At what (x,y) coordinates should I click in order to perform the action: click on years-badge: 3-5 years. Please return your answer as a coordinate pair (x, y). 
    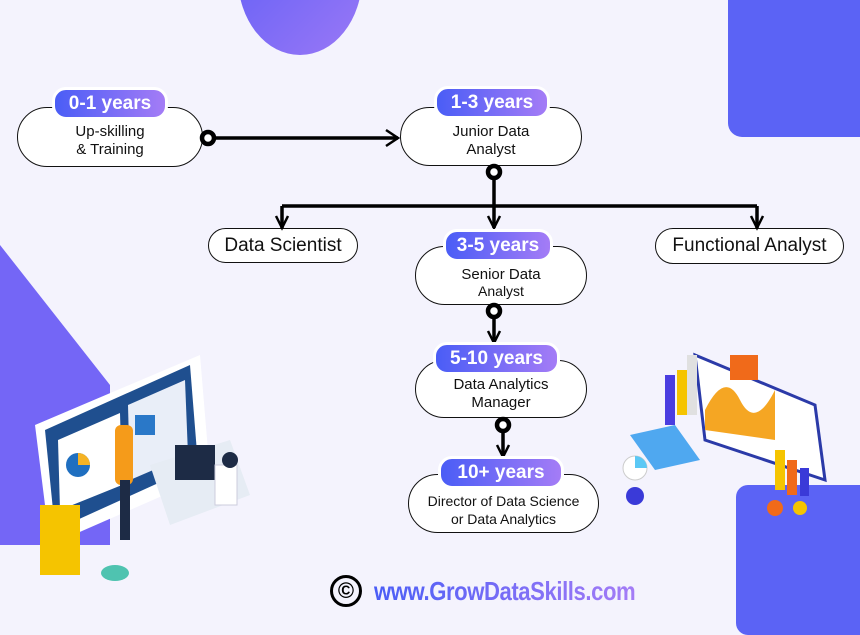
    Looking at the image, I should click on (498, 245).